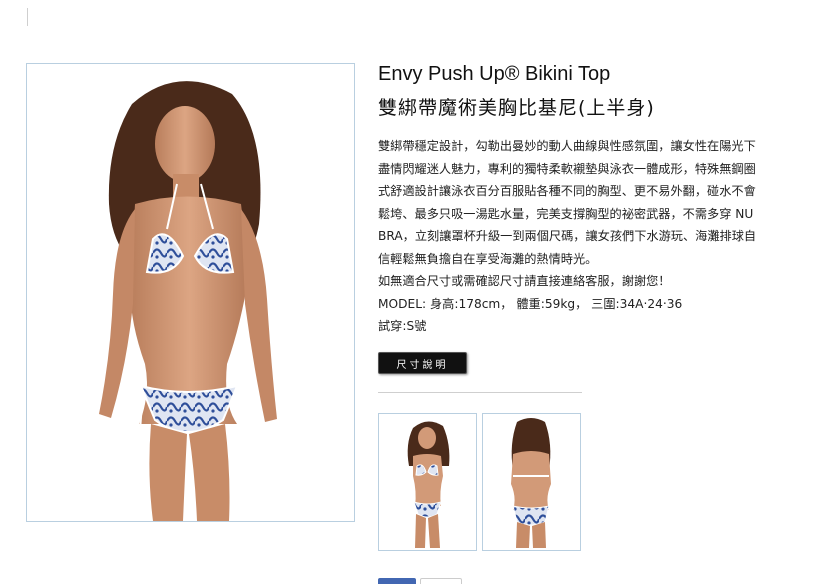  I want to click on description-line: 式舒適設計讓泳衣百分百服貼各種不同的胸型、更不易外翻，碰水不會, so click(567, 191).